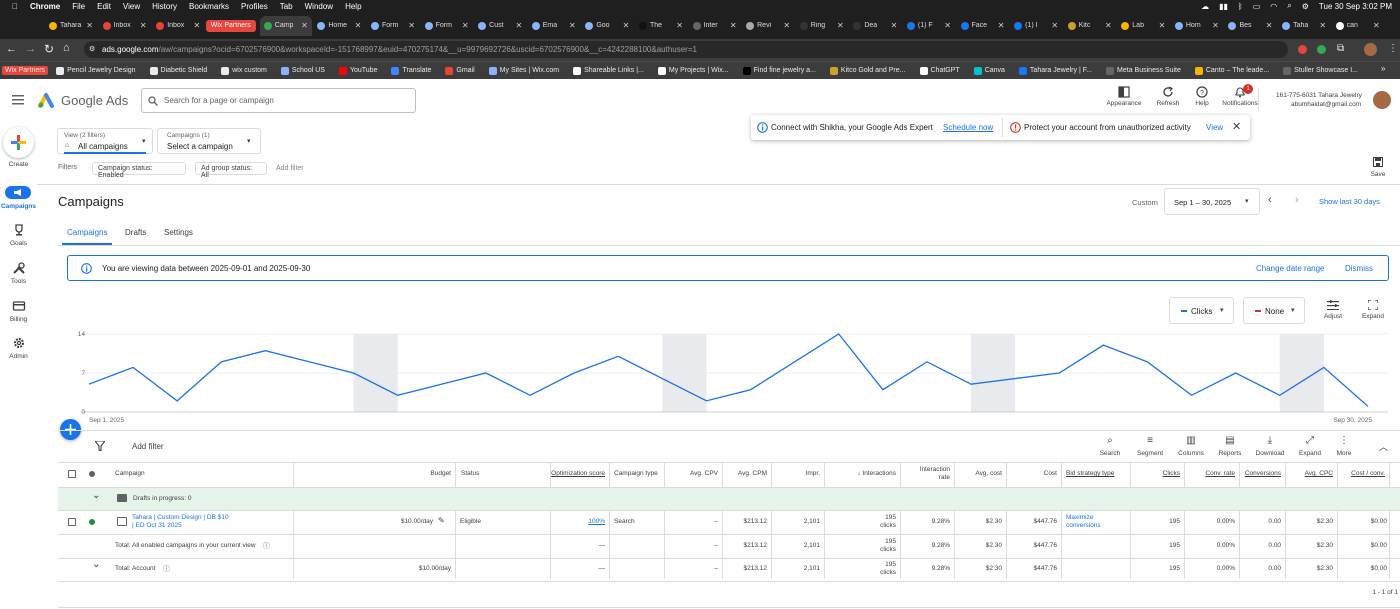  I want to click on menu-file: File, so click(78, 6).